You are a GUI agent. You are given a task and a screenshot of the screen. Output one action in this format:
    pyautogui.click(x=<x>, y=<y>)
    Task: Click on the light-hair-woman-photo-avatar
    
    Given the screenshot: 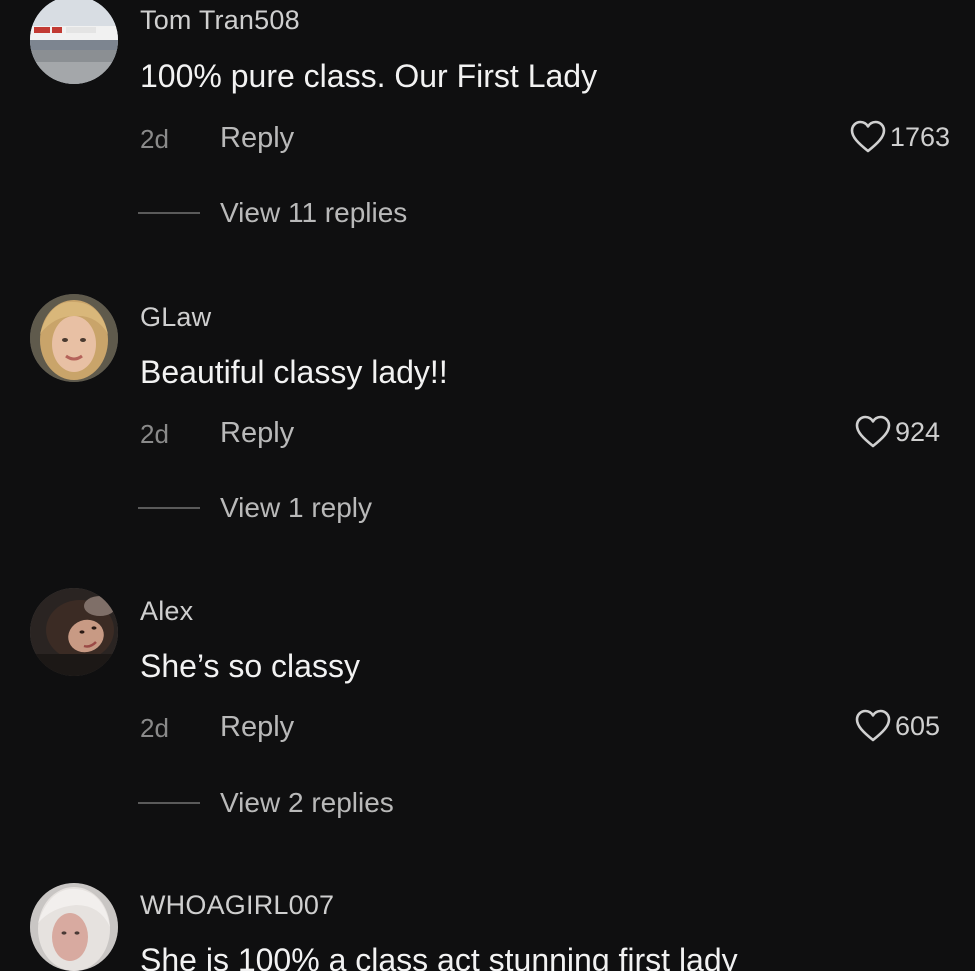 What is the action you would take?
    pyautogui.click(x=74, y=927)
    